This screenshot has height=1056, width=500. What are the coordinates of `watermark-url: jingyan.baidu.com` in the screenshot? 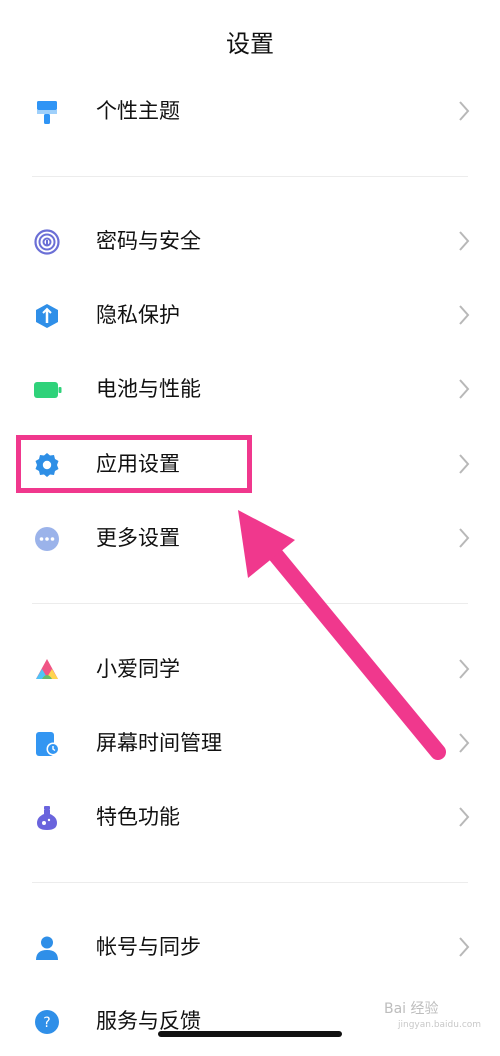 It's located at (440, 1025).